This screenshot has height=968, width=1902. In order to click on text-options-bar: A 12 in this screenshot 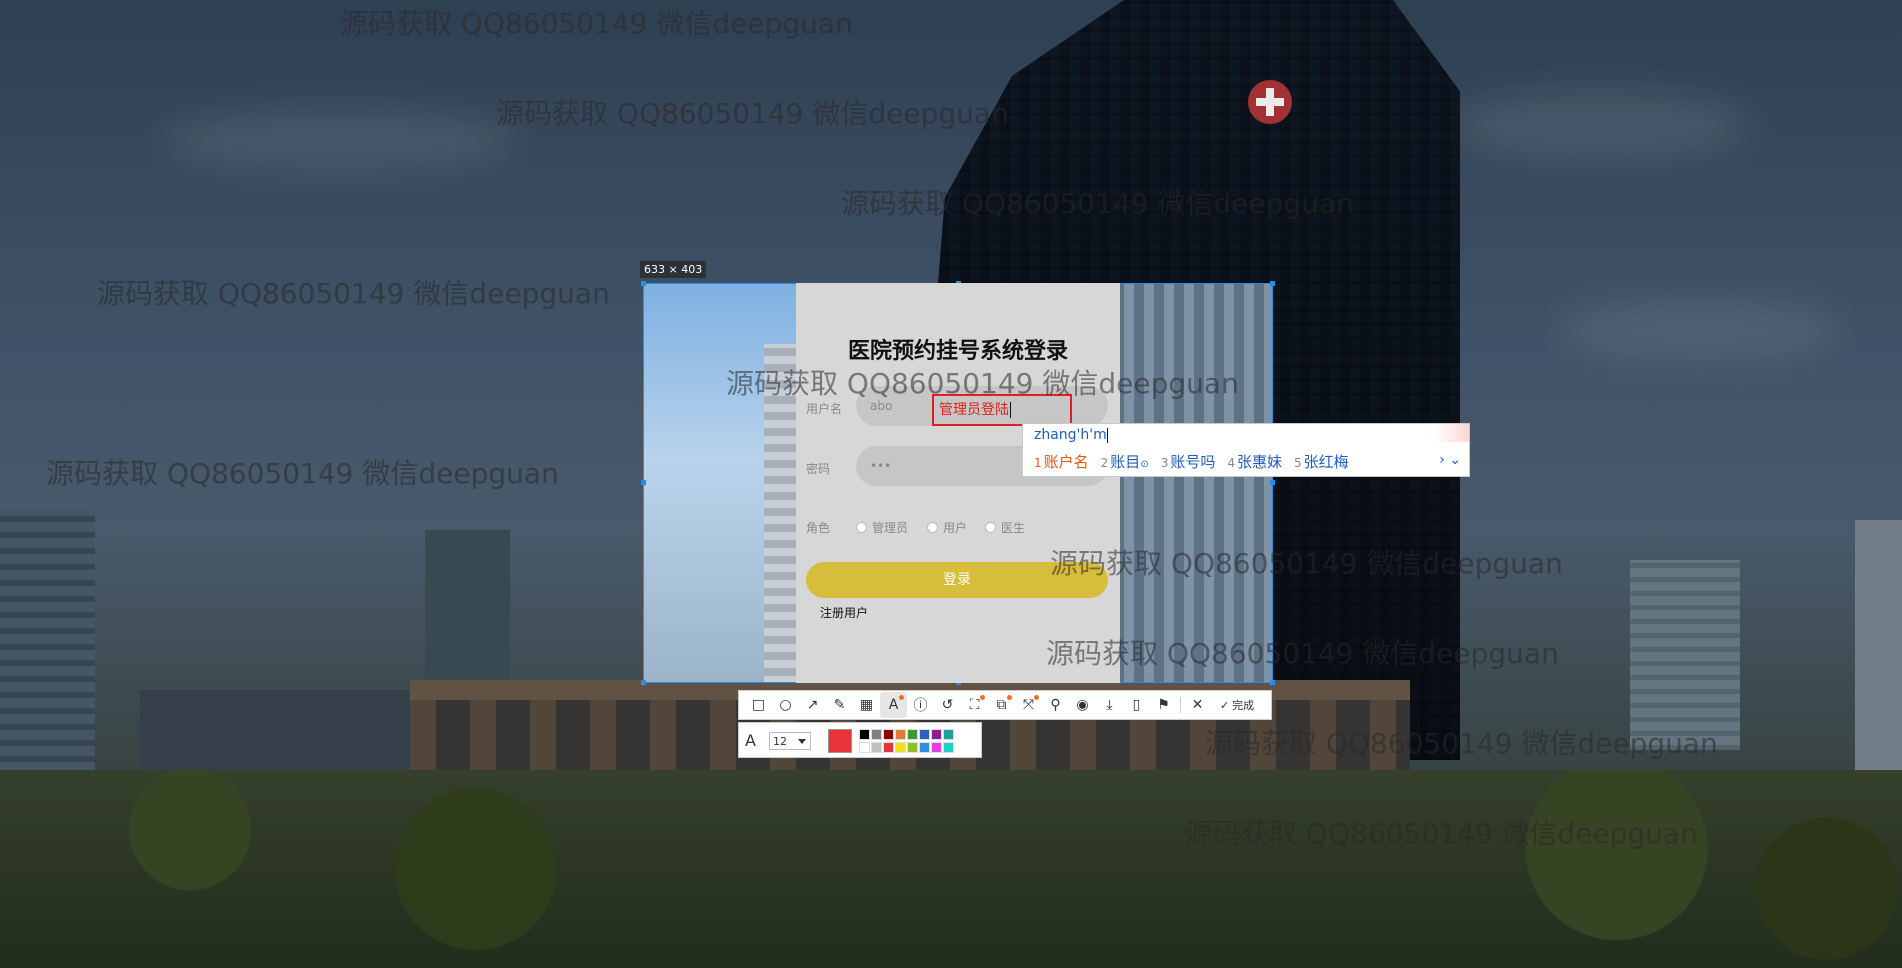, I will do `click(860, 740)`.